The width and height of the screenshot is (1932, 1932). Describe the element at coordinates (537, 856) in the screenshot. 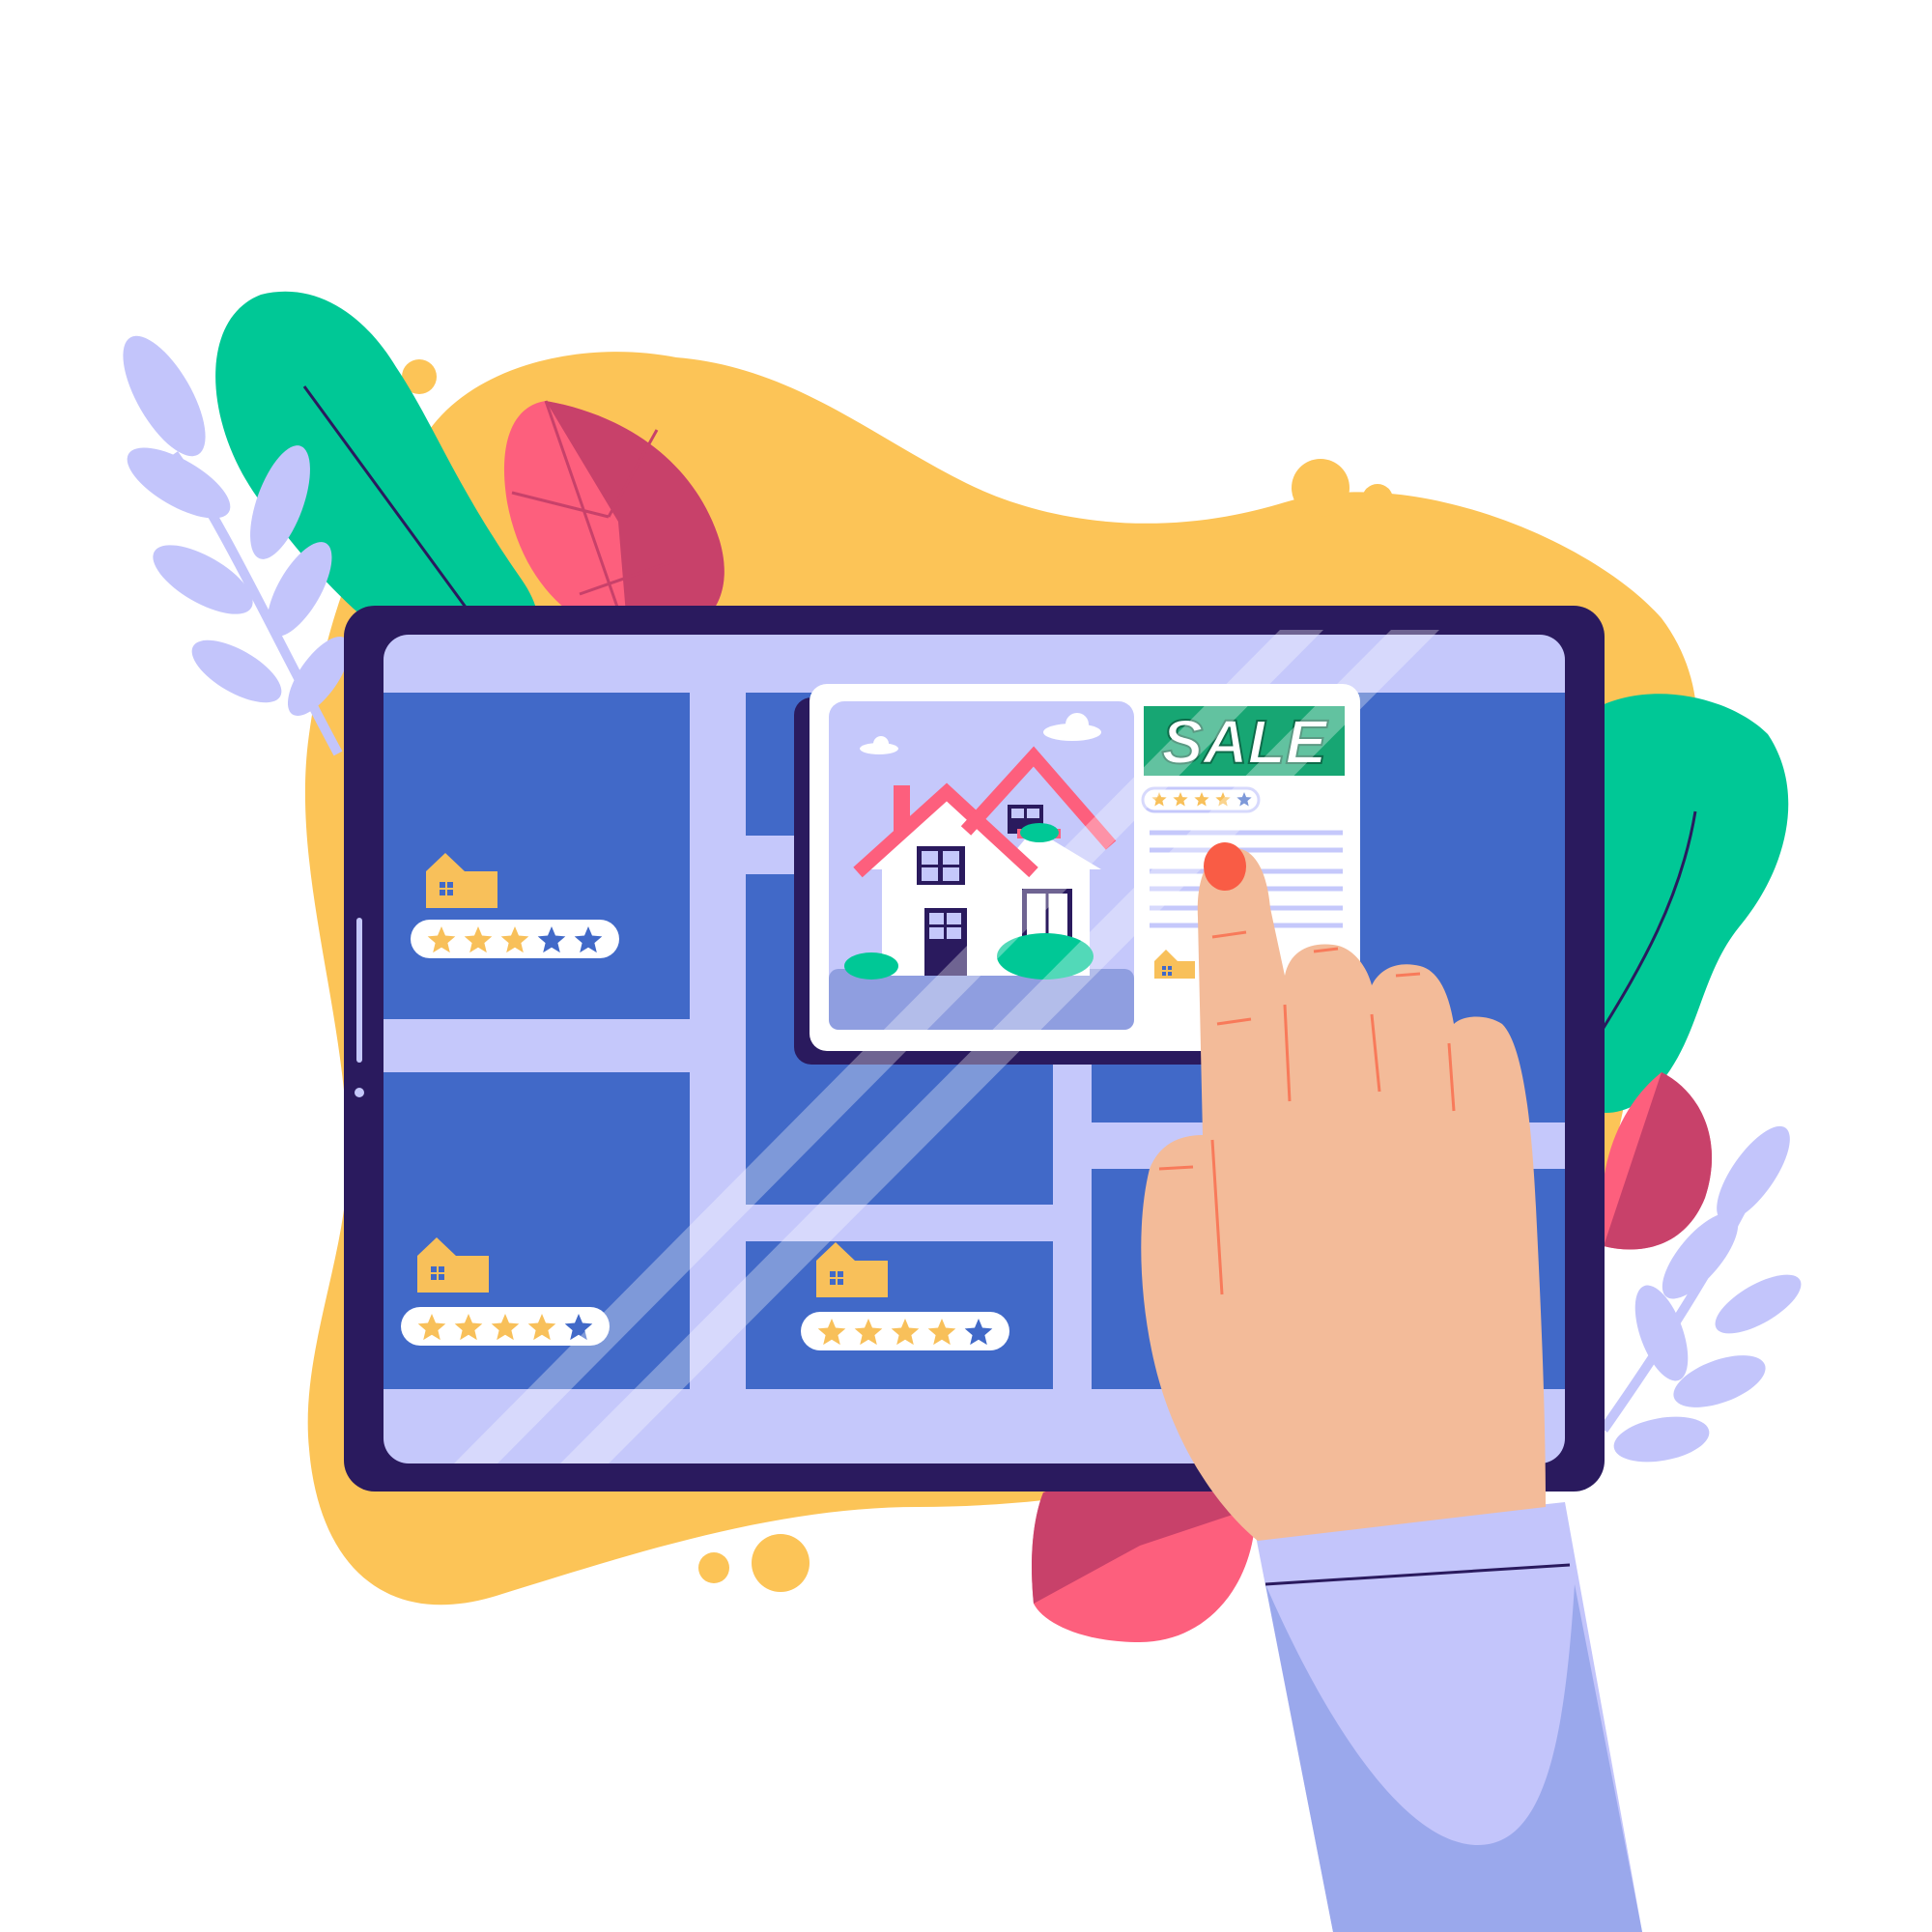

I see `map-block` at that location.